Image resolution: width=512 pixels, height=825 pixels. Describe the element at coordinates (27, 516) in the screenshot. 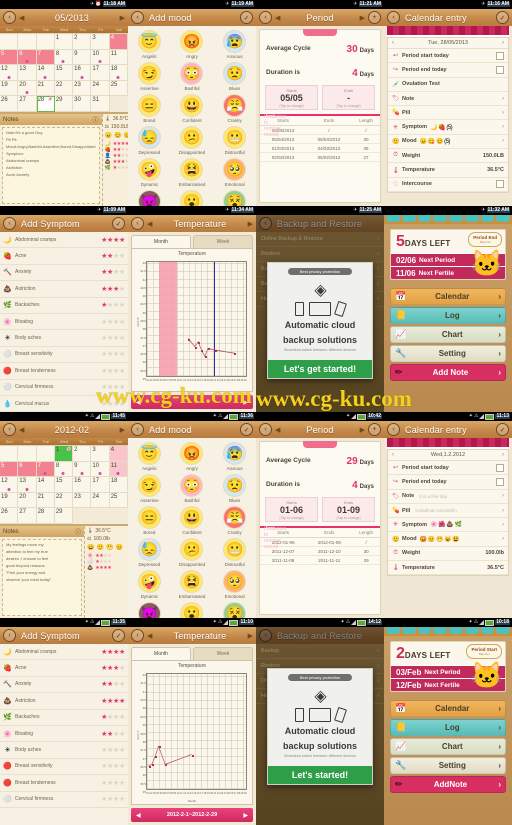

I see `calendar-day: 27` at that location.